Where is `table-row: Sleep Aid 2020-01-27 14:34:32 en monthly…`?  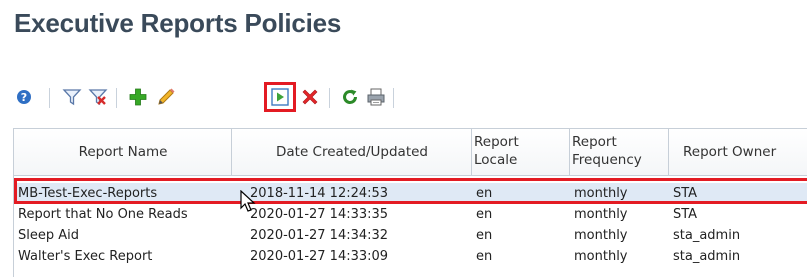 table-row: Sleep Aid 2020-01-27 14:34:32 en monthly… is located at coordinates (410, 235).